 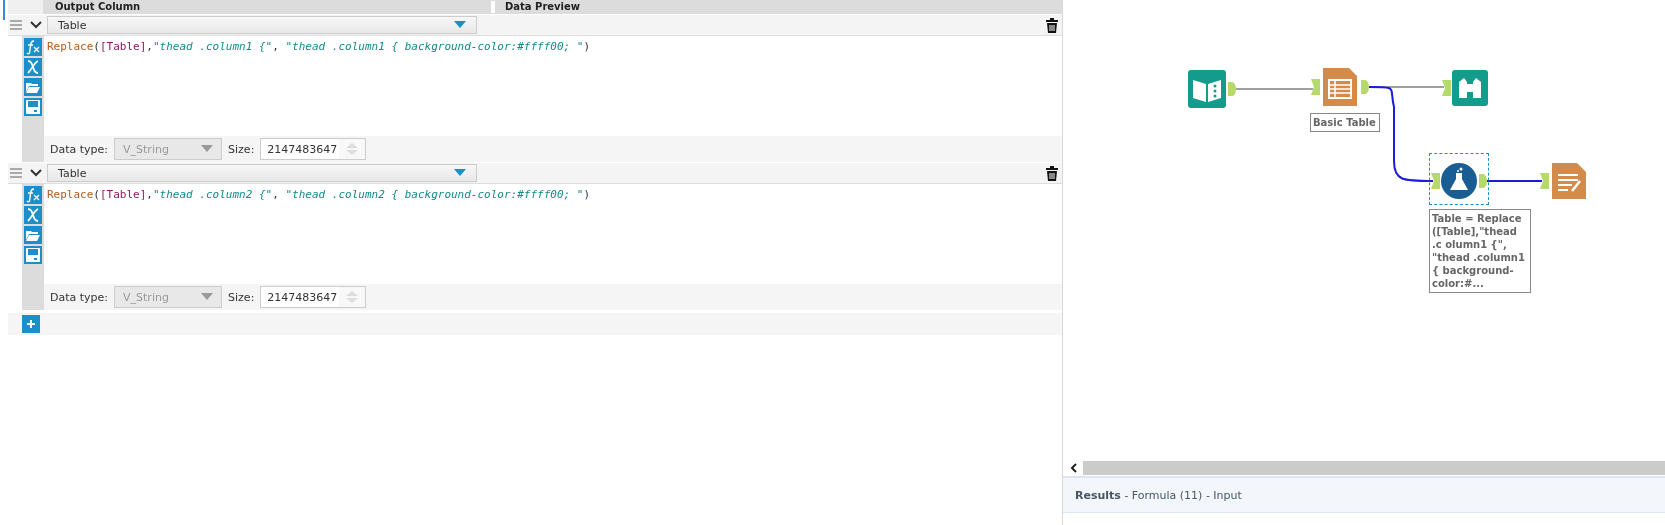 I want to click on scroll-left-icon, so click(x=1074, y=468).